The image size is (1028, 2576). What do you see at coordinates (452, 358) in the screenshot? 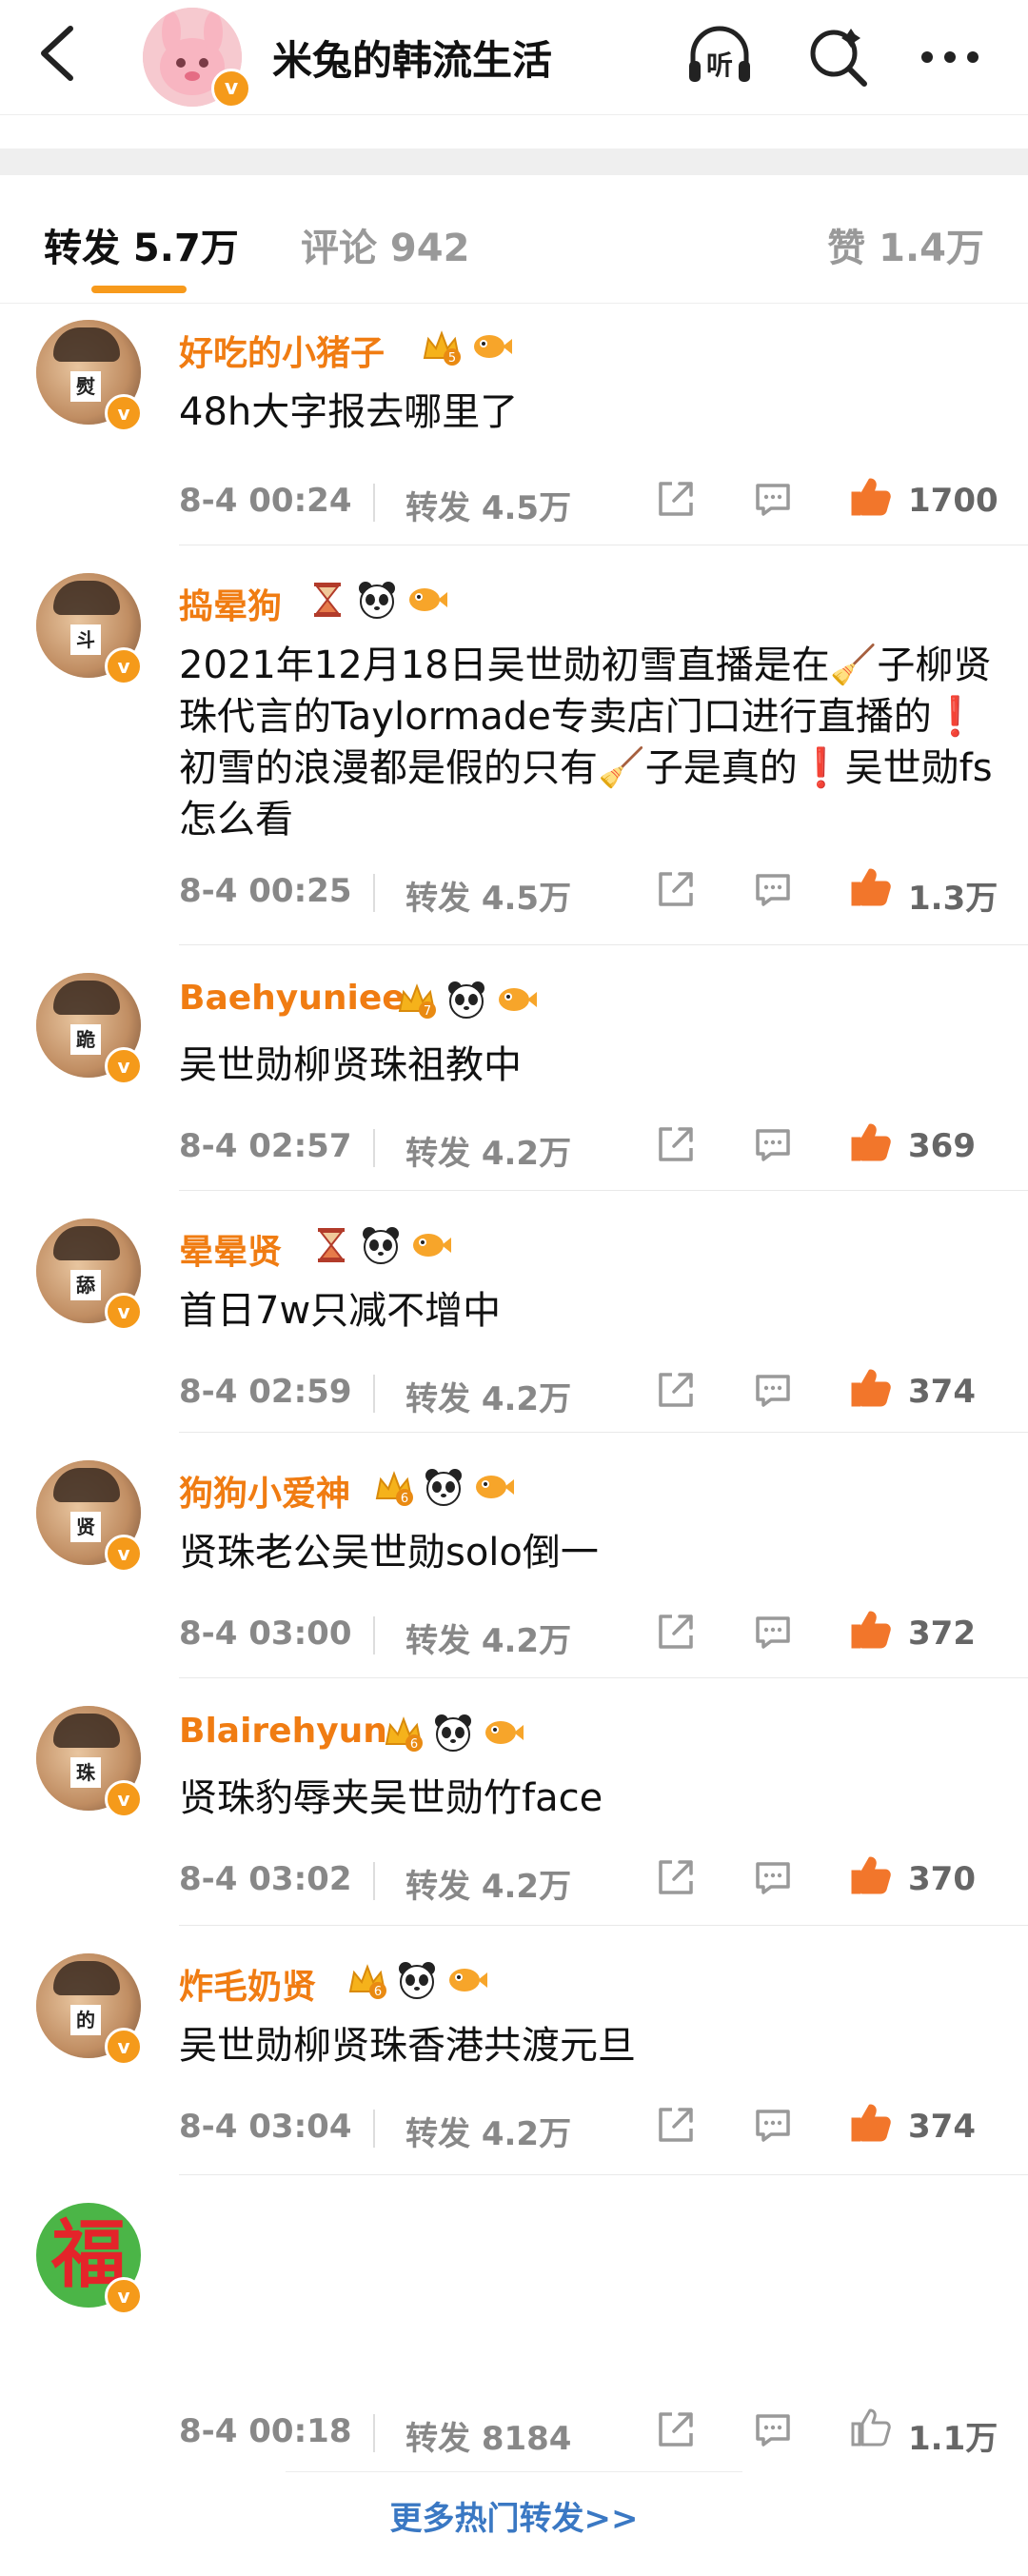
I see `svg-text: 5` at bounding box center [452, 358].